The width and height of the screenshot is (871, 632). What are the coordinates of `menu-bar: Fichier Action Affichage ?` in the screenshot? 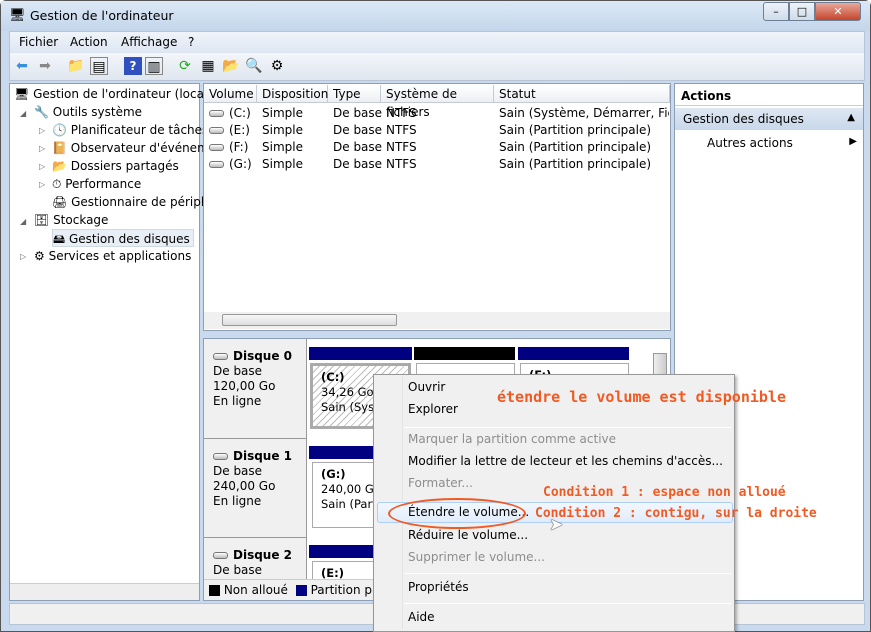 It's located at (437, 42).